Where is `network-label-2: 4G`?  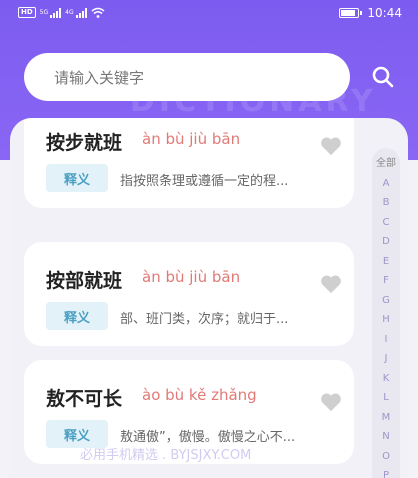 network-label-2: 4G is located at coordinates (69, 12).